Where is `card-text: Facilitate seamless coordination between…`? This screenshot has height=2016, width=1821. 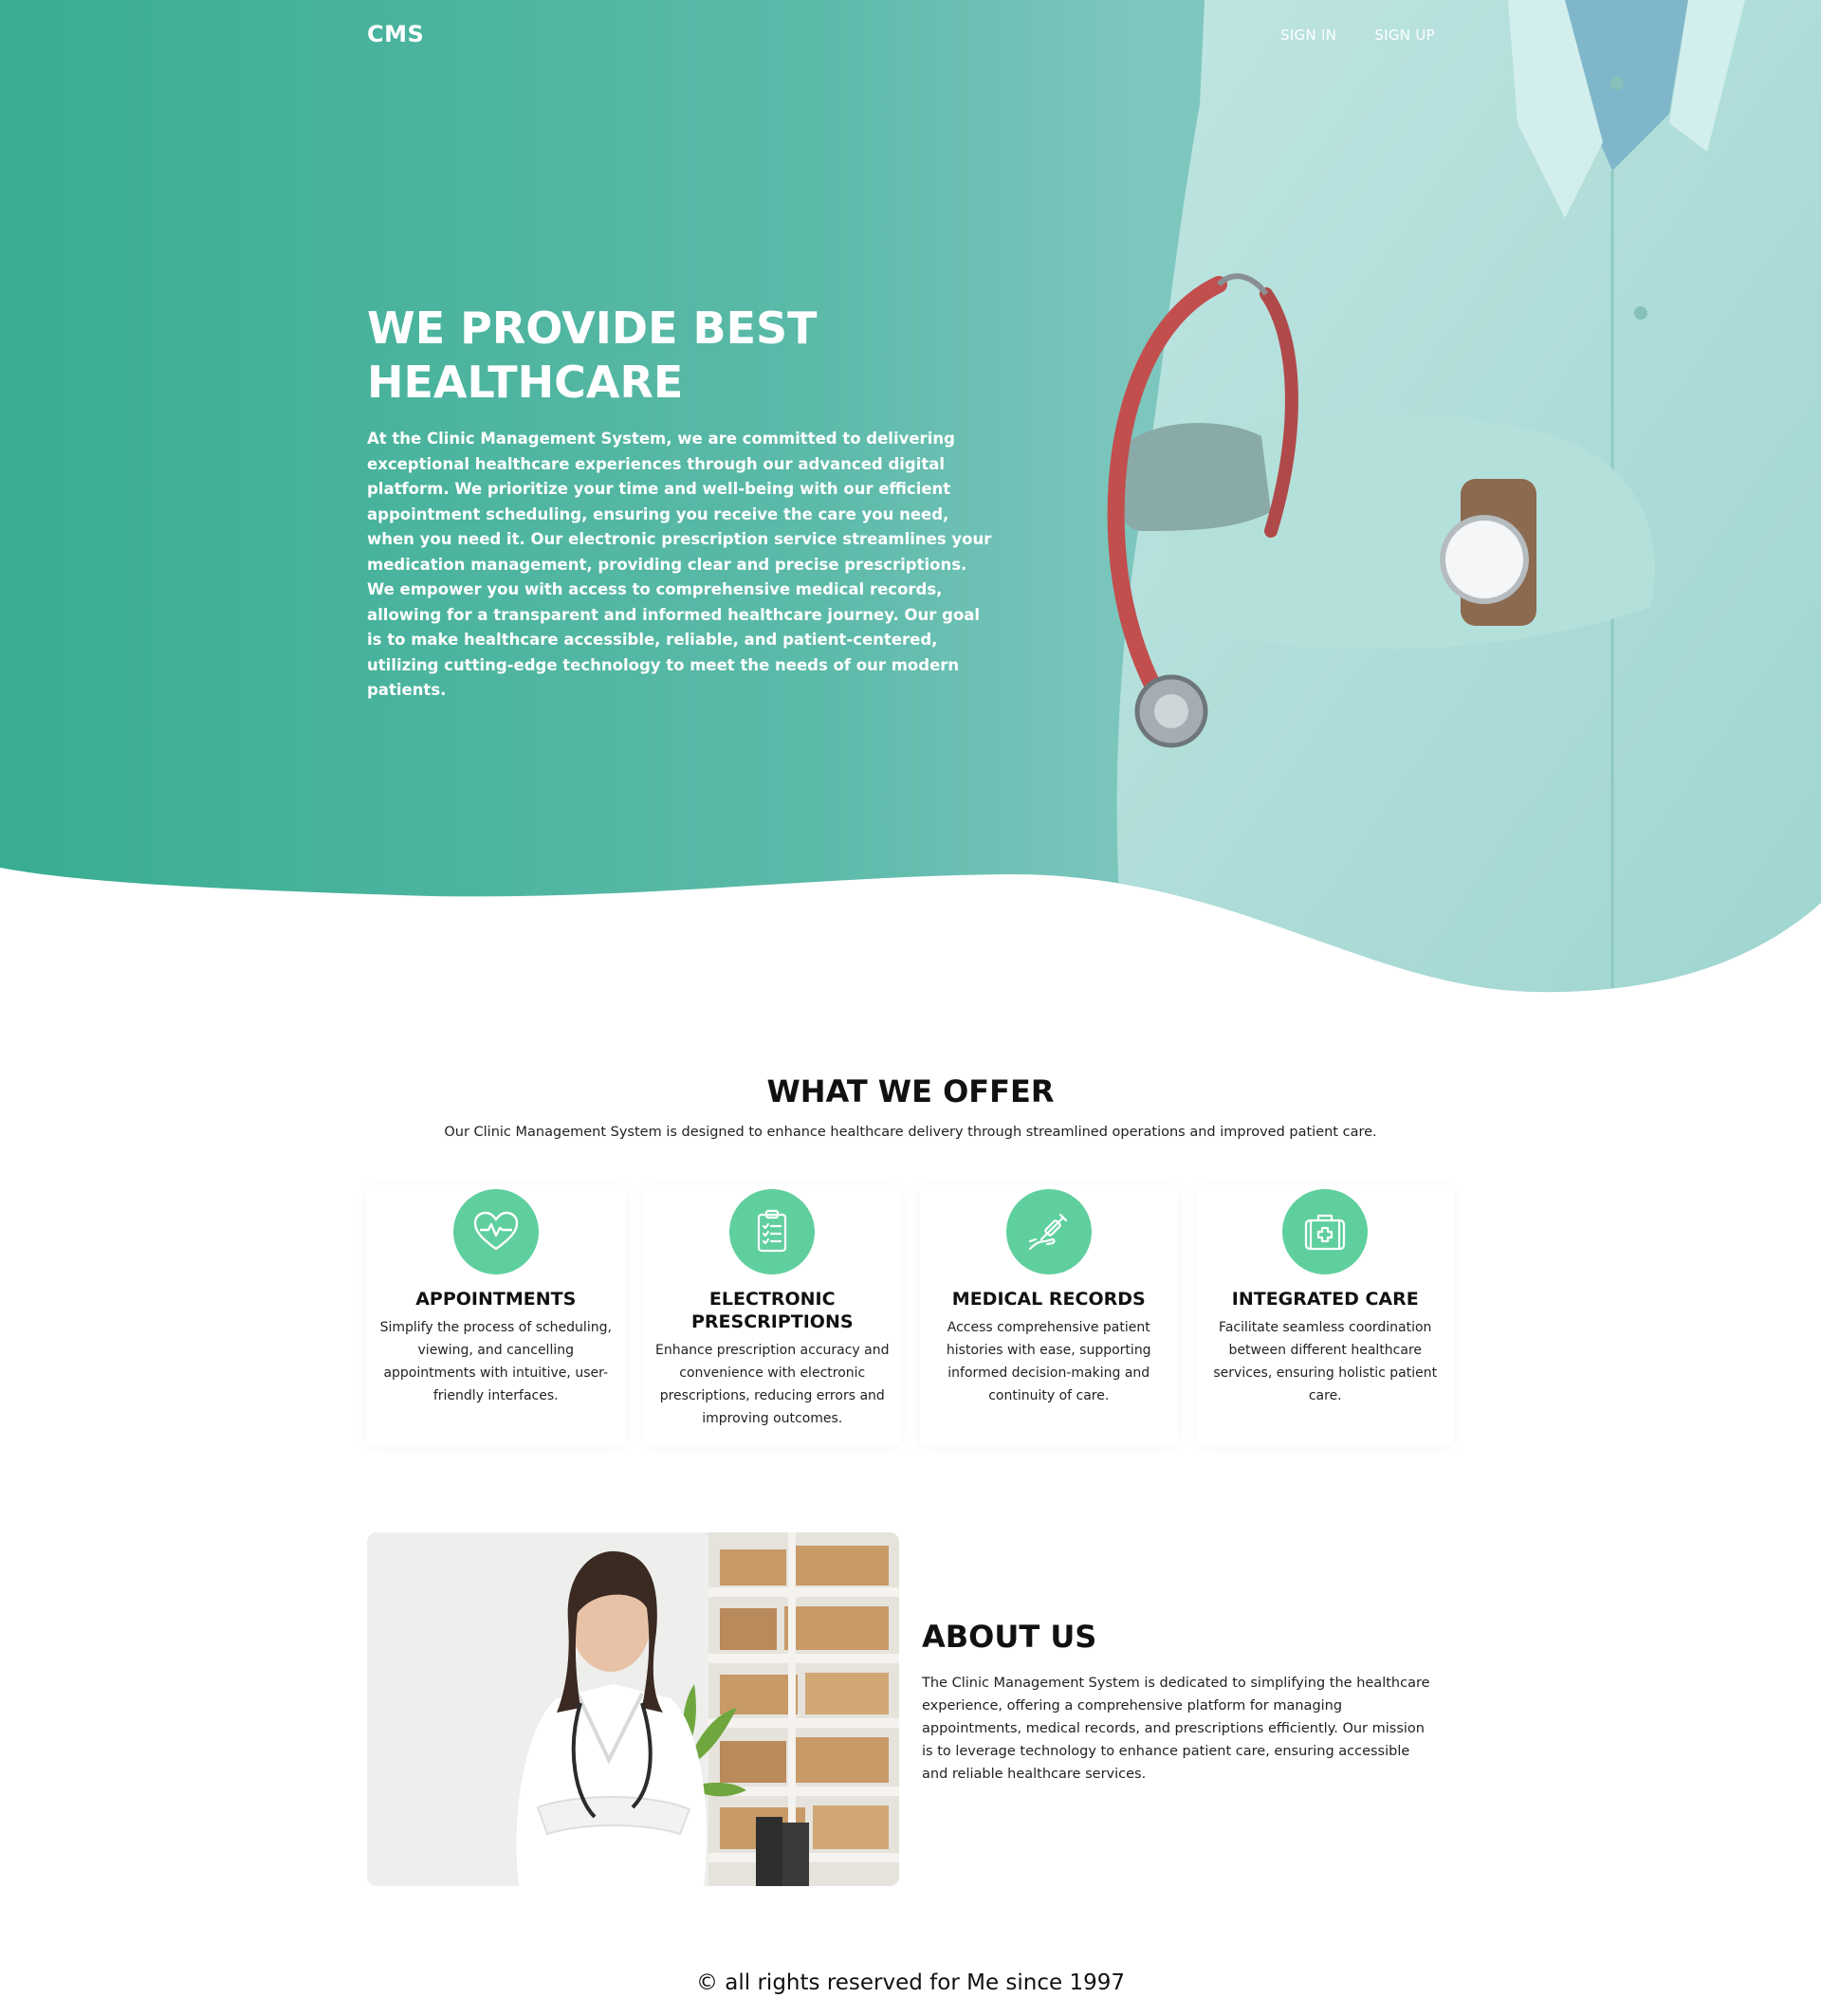 card-text: Facilitate seamless coordination between… is located at coordinates (1325, 1361).